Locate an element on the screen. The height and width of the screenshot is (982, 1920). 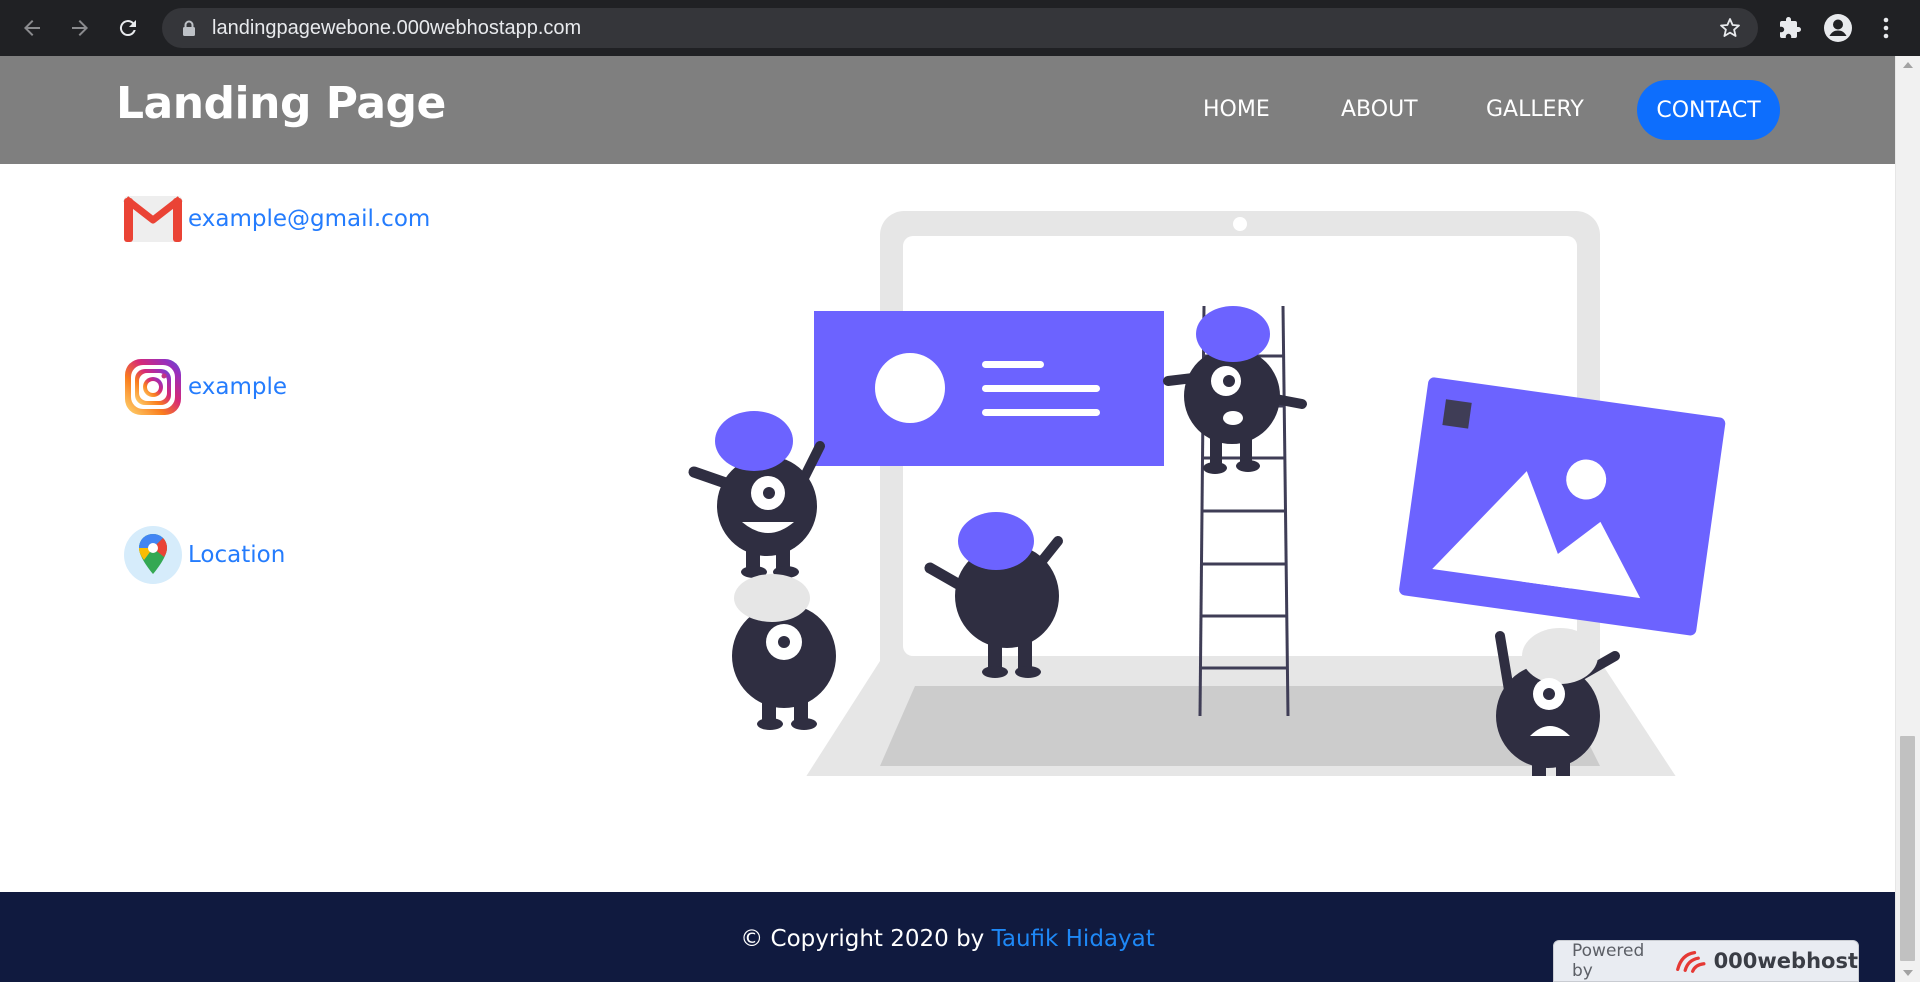
bookmark-star-icon is located at coordinates (1730, 28).